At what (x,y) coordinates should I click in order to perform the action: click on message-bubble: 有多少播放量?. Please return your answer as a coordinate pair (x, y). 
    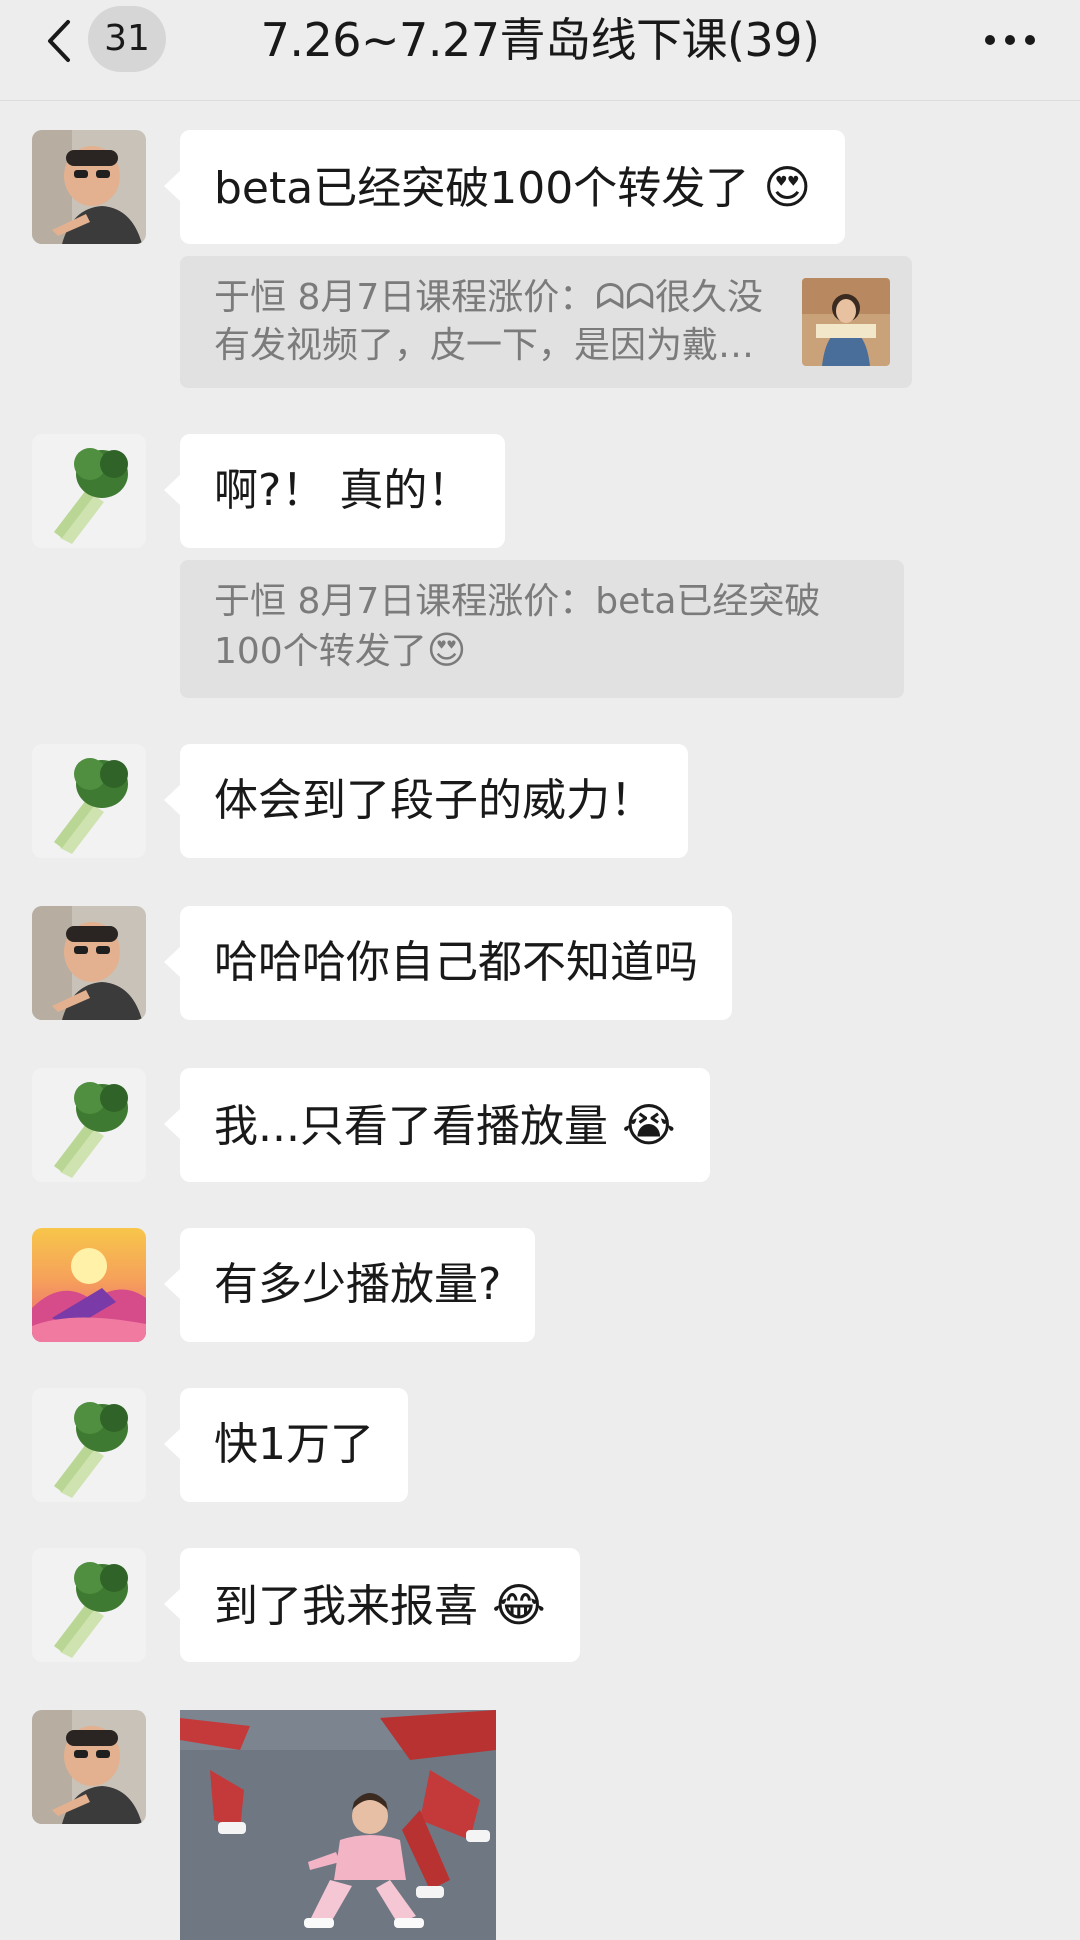
    Looking at the image, I should click on (349, 1285).